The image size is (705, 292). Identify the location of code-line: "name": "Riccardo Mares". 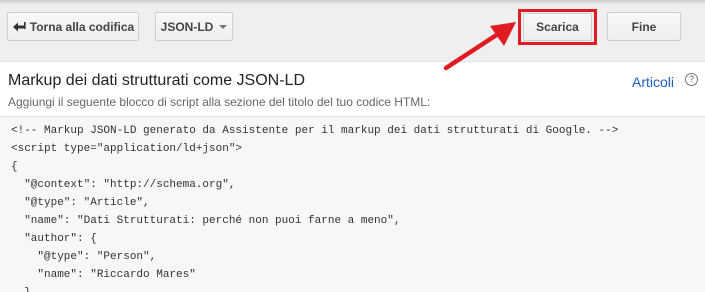
(103, 275).